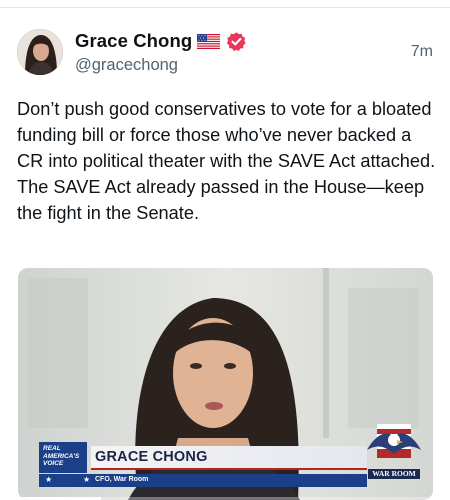 The width and height of the screenshot is (450, 500). What do you see at coordinates (133, 41) in the screenshot?
I see `display-name: Grace Chong` at bounding box center [133, 41].